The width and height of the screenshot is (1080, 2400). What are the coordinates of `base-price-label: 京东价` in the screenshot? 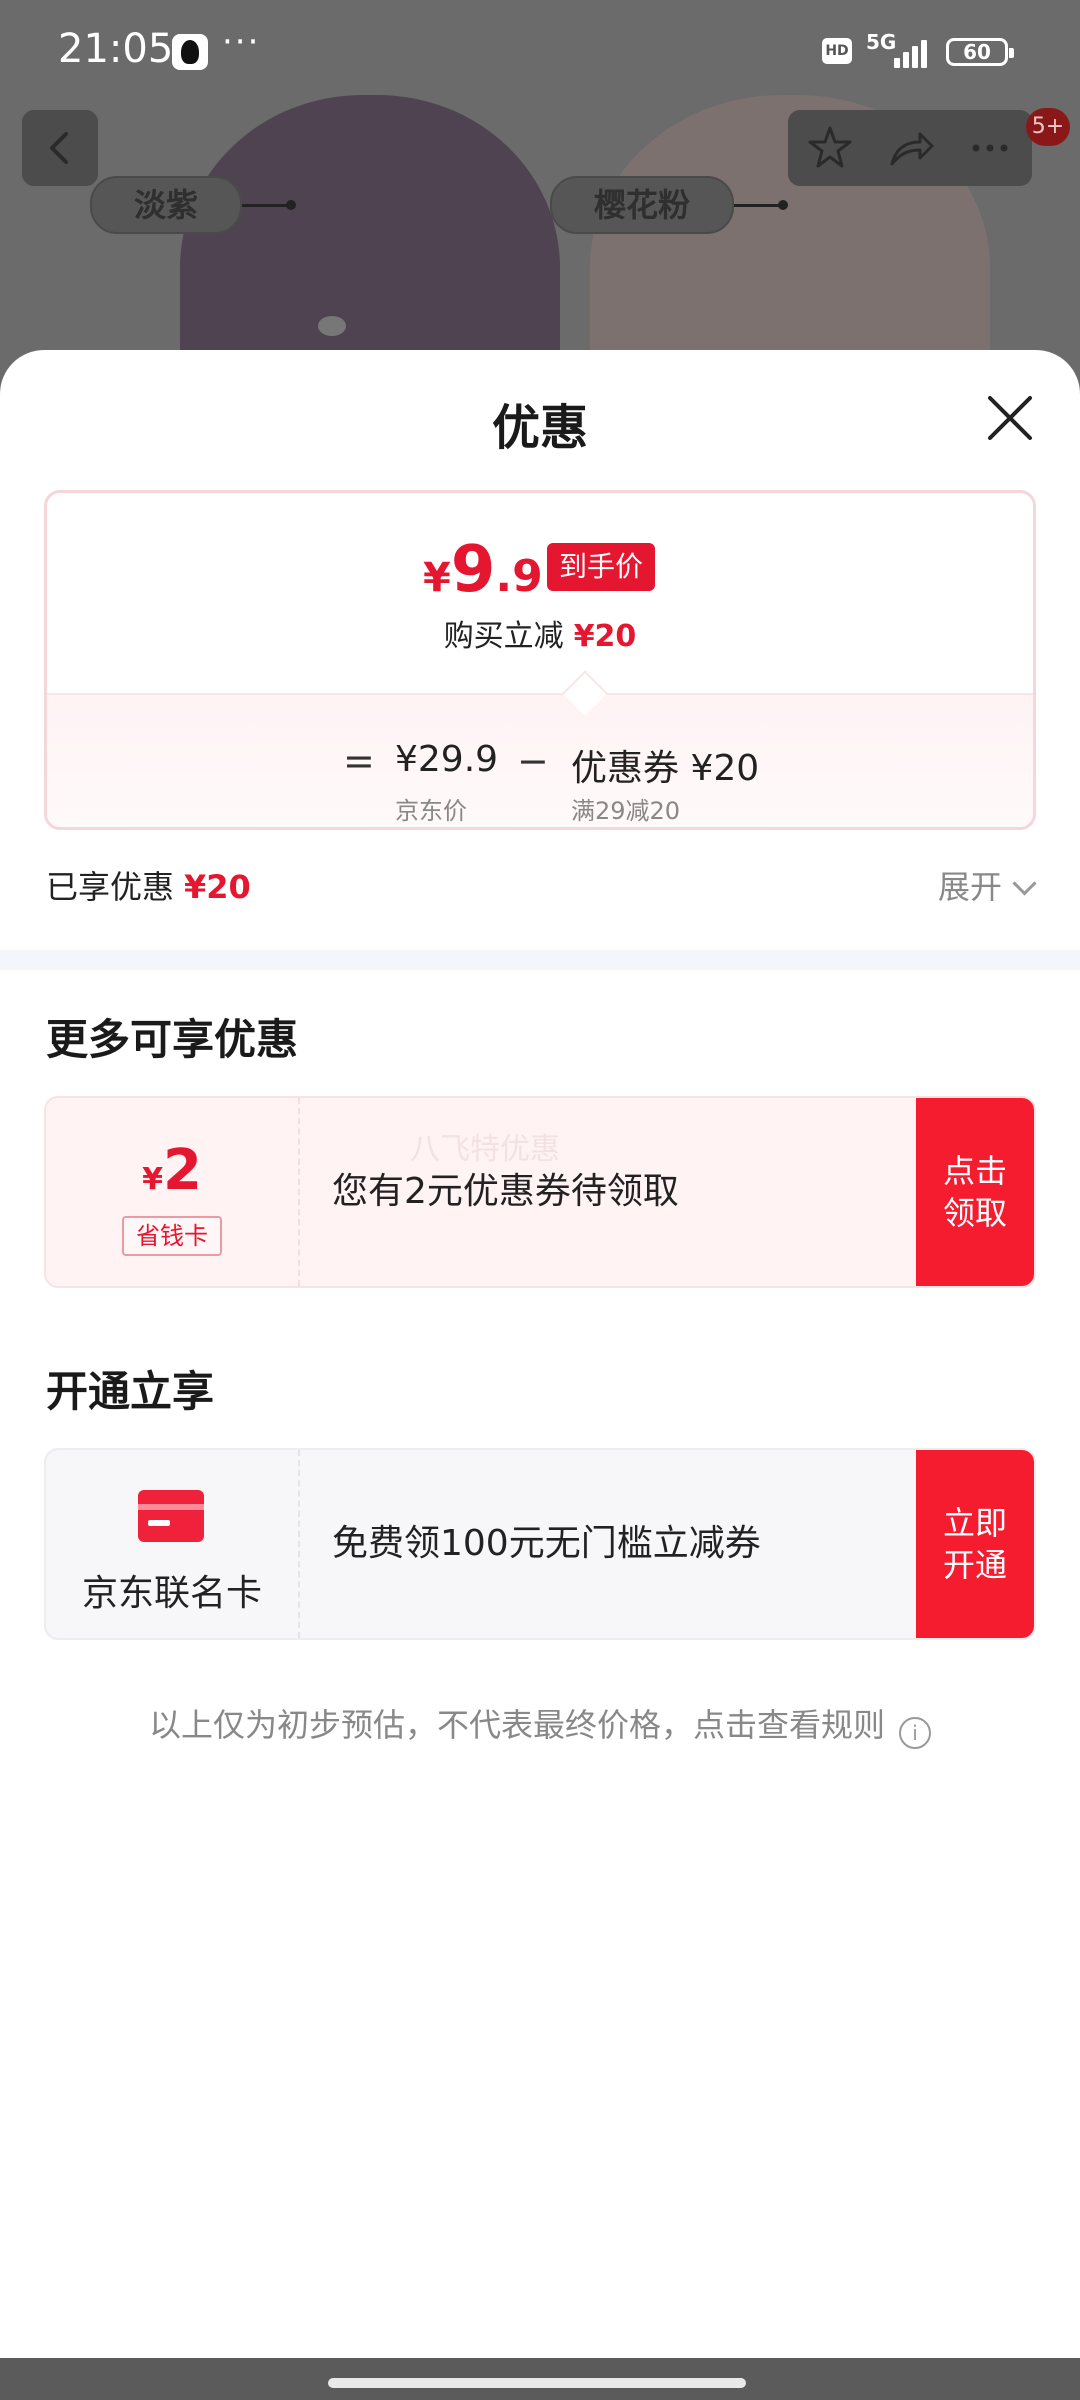 It's located at (431, 811).